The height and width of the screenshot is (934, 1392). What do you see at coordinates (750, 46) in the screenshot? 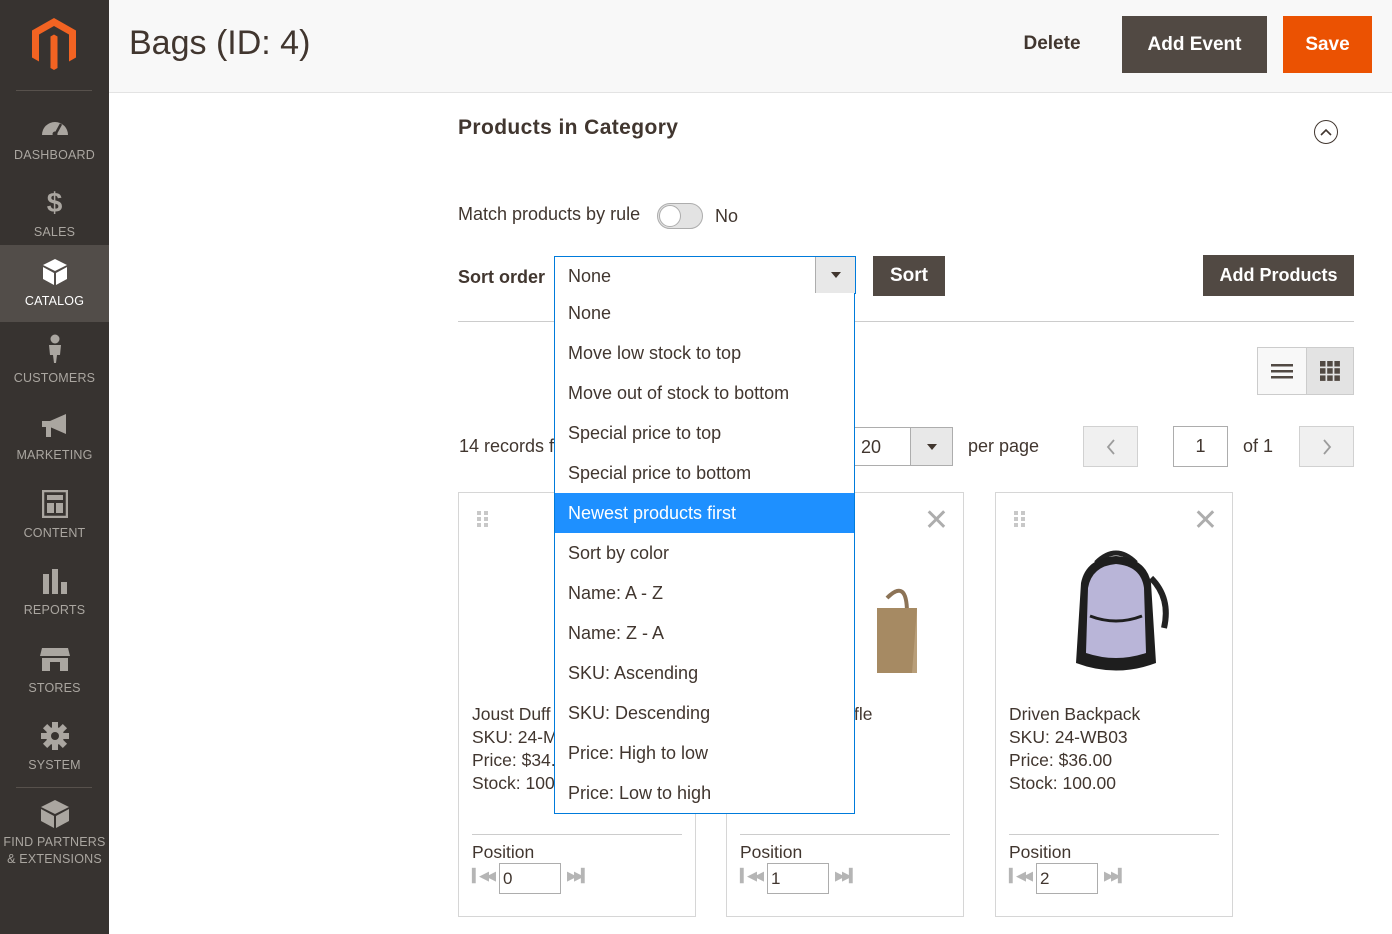
I see `page-header: Bags (ID: 4) Delete Add Event Save` at bounding box center [750, 46].